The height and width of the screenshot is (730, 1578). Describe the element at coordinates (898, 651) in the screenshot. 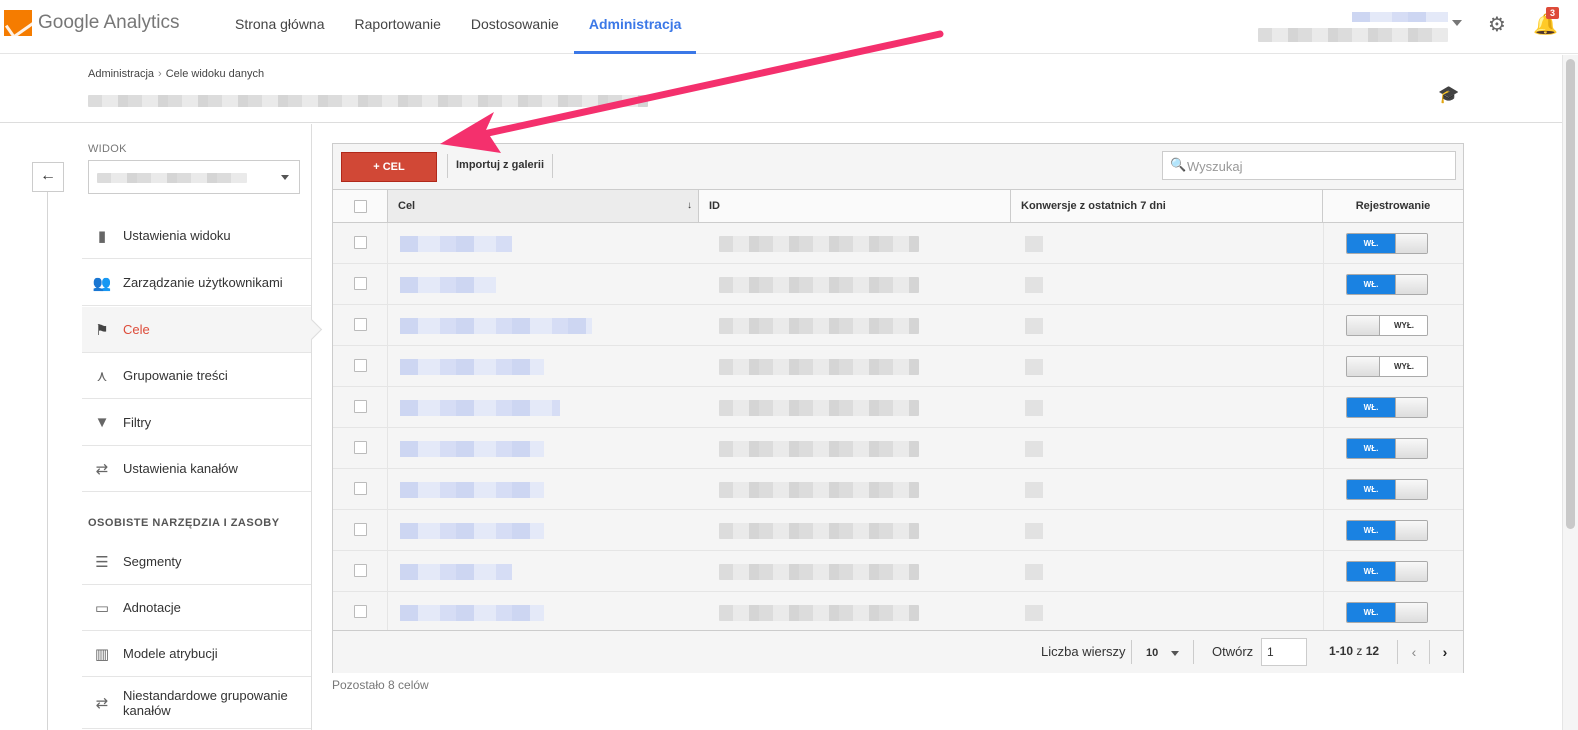

I see `pagination-bar: Liczba wierszy 10 Otwórz 1-10 z 12 ‹ ›` at that location.